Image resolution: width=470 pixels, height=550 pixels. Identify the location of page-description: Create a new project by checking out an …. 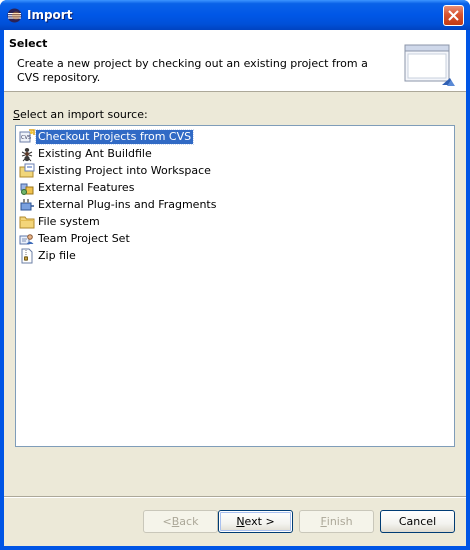
(192, 70).